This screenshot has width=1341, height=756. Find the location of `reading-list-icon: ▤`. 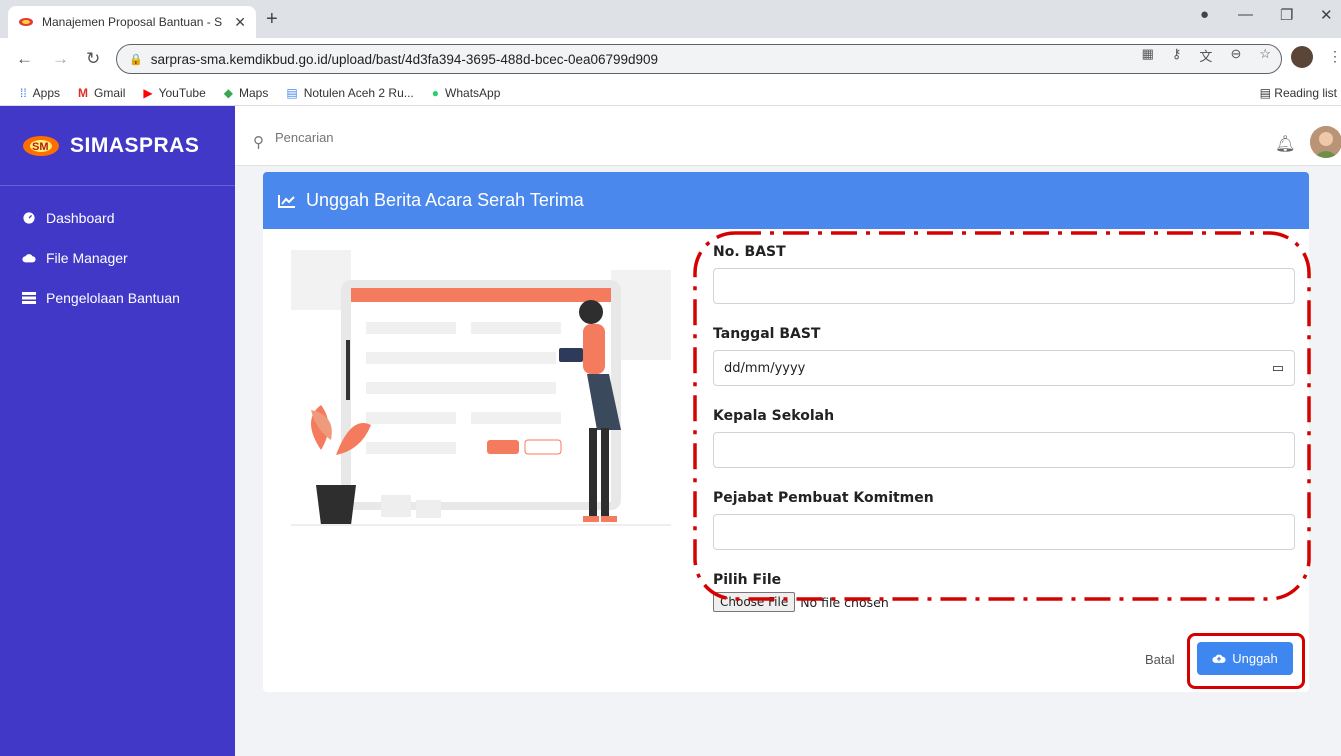

reading-list-icon: ▤ is located at coordinates (1267, 93).